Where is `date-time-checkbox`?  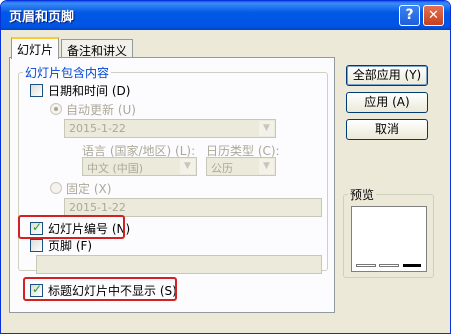 date-time-checkbox is located at coordinates (36, 90).